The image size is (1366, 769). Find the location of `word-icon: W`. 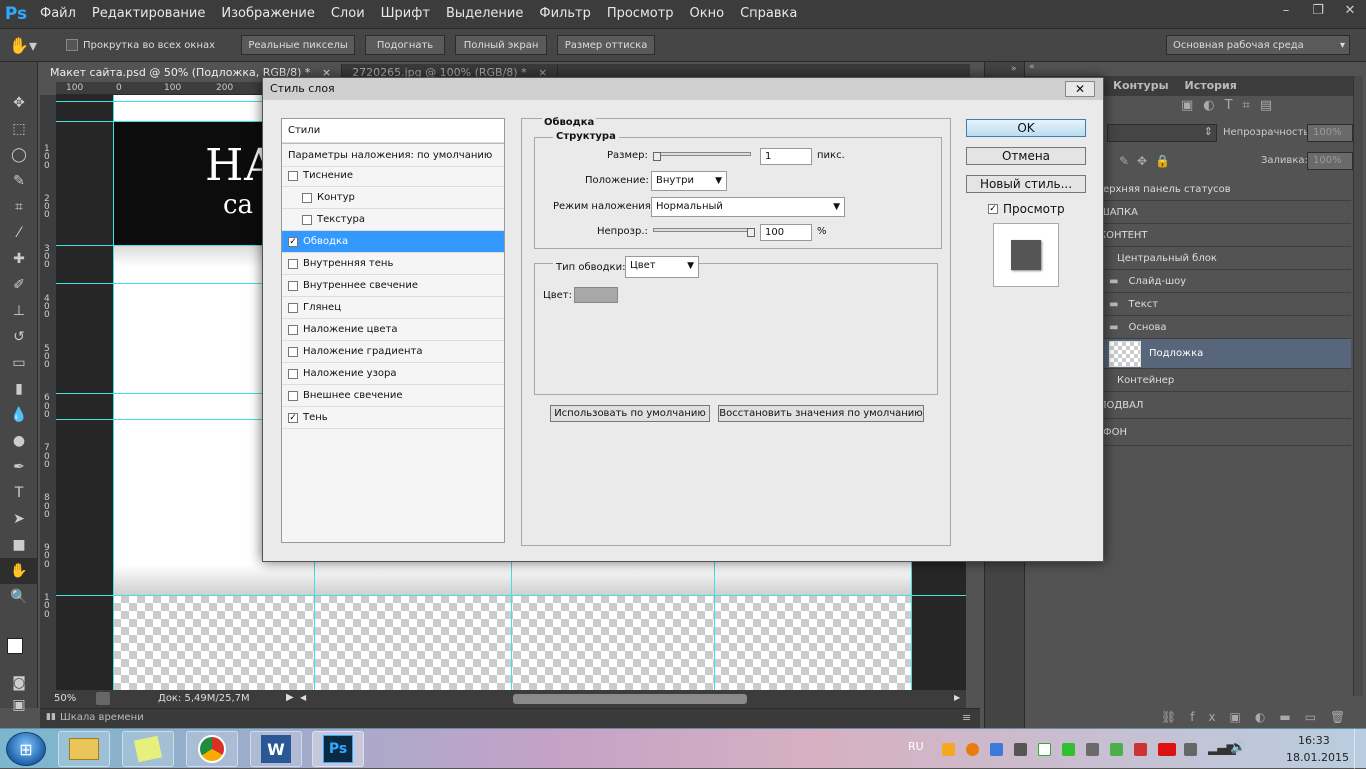

word-icon: W is located at coordinates (276, 749).